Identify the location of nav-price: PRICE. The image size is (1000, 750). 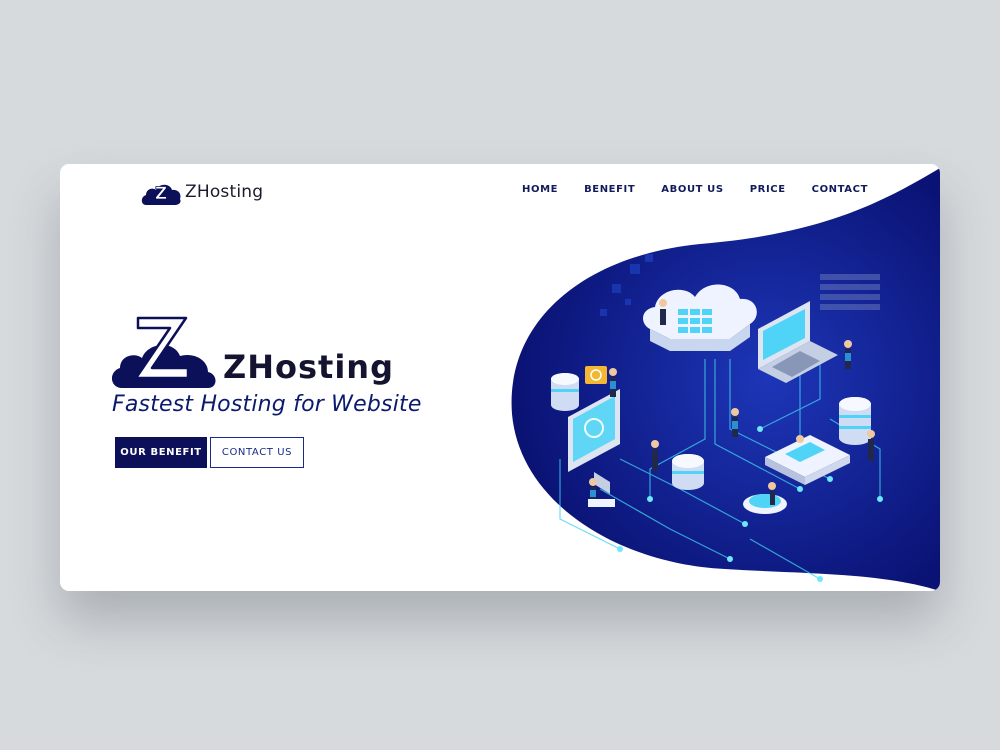
(768, 189).